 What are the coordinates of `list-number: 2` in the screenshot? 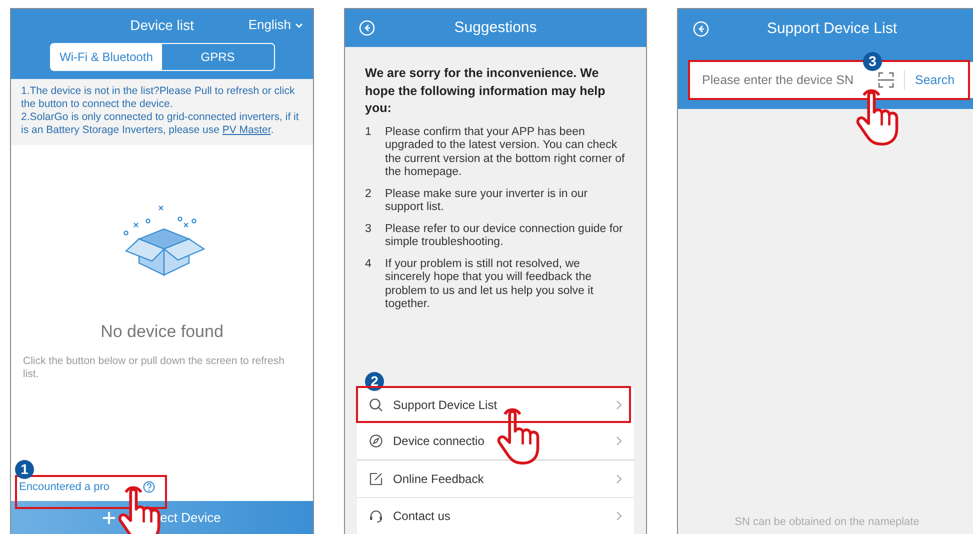 It's located at (368, 195).